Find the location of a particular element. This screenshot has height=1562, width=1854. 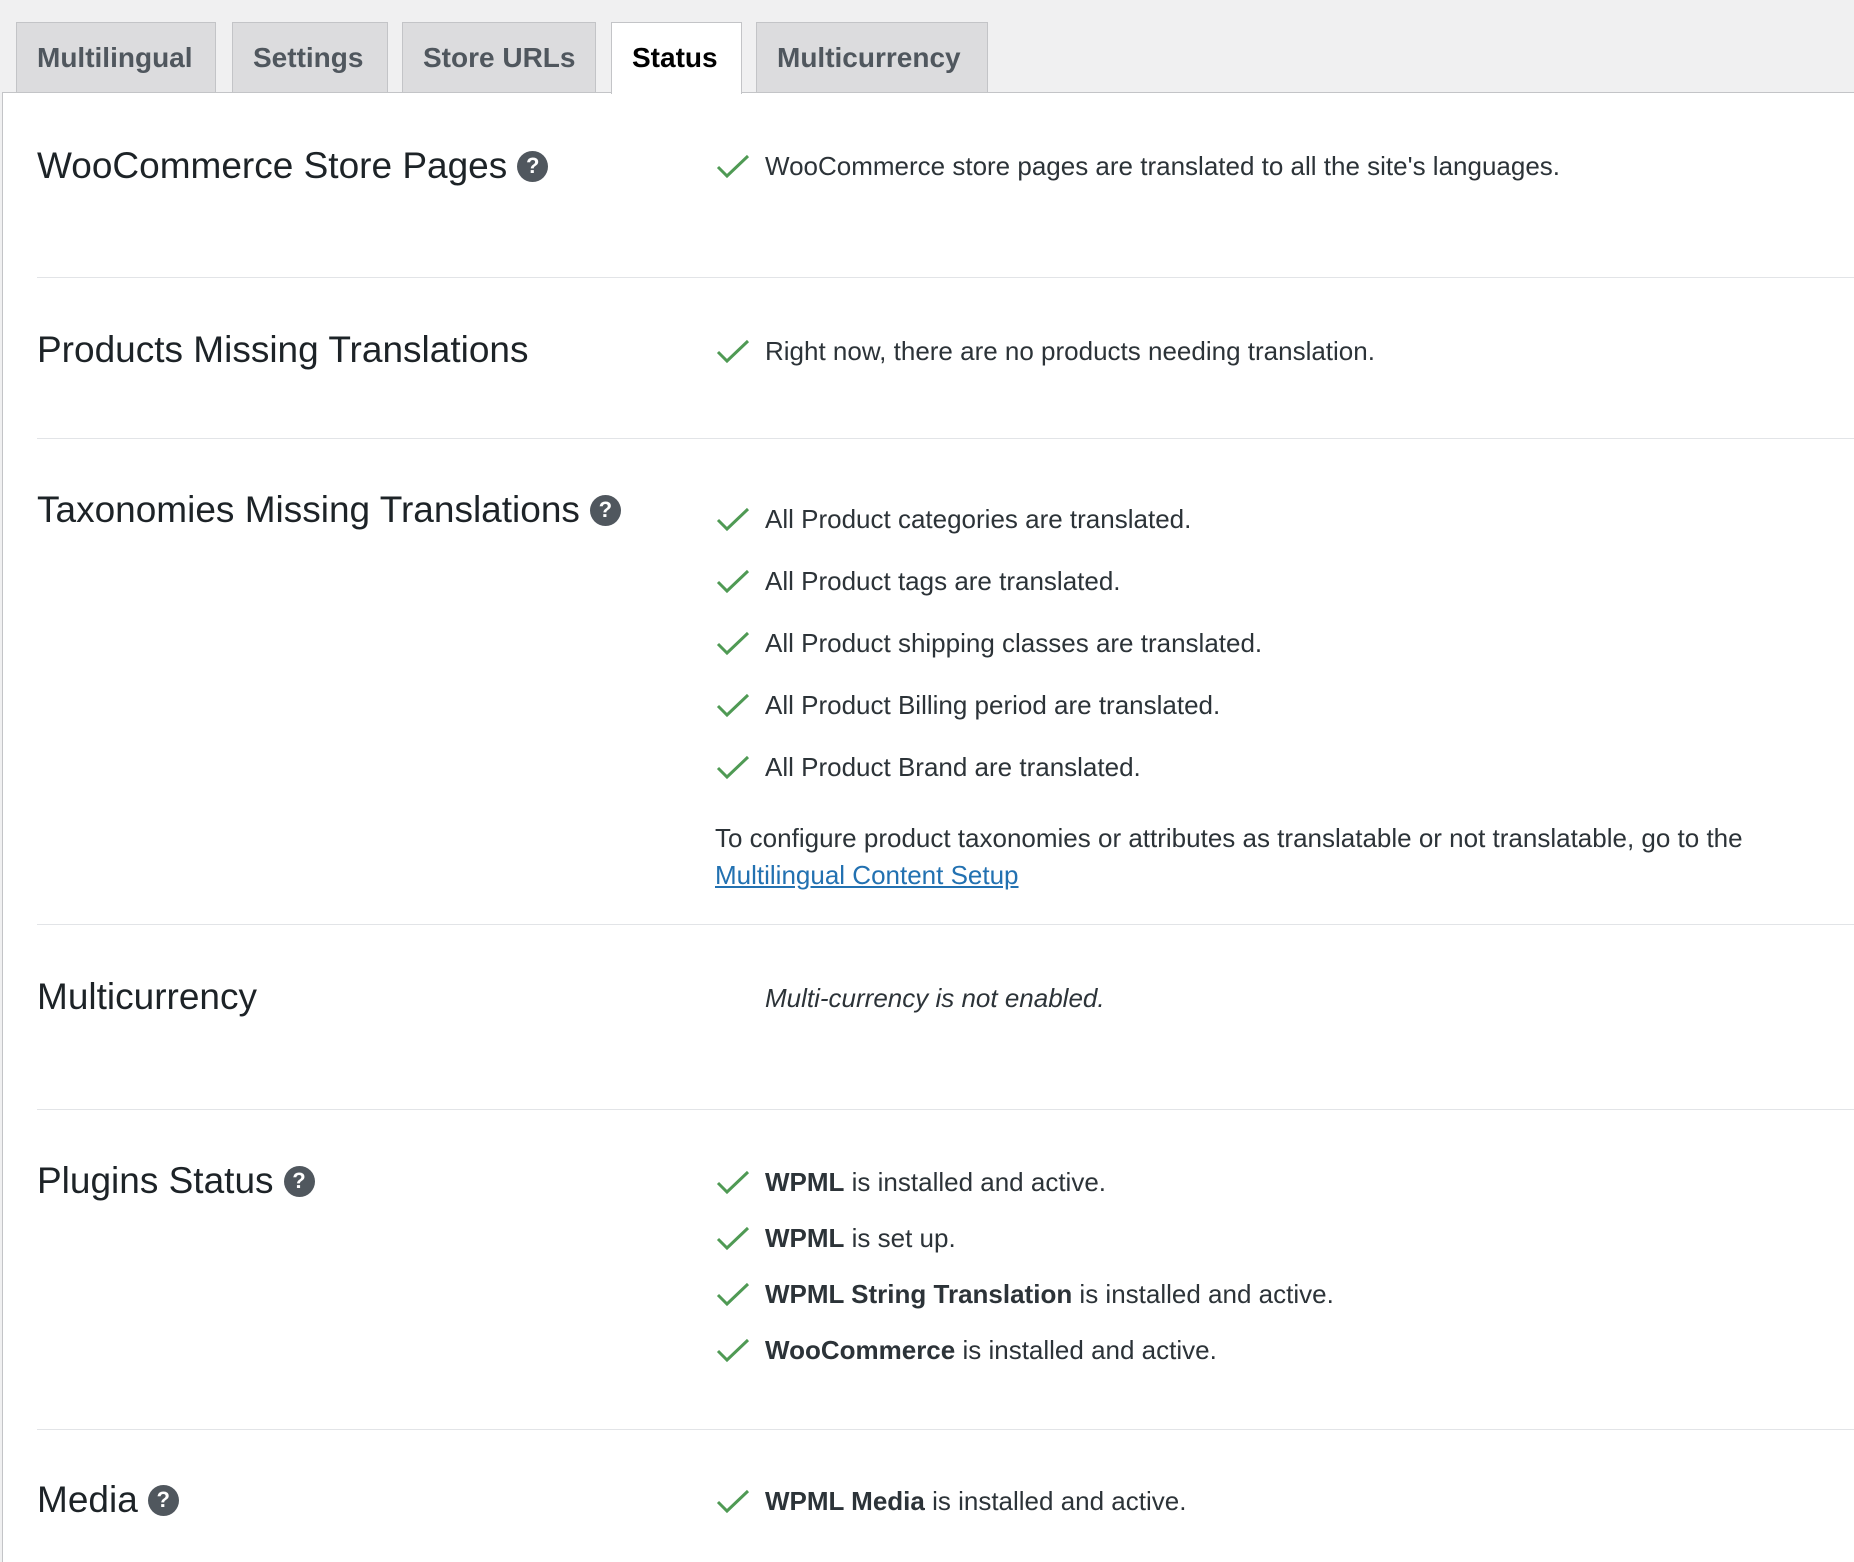

media-status: WPML Media is installed and active. is located at coordinates (950, 1501).